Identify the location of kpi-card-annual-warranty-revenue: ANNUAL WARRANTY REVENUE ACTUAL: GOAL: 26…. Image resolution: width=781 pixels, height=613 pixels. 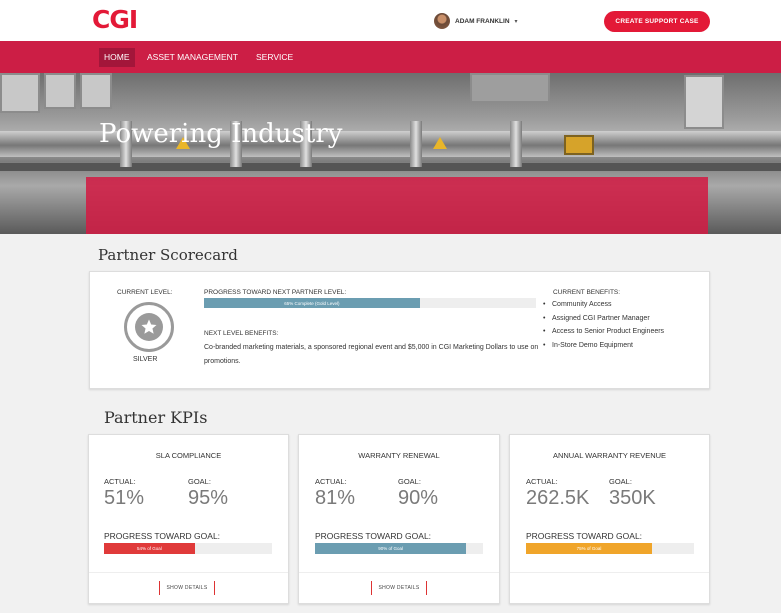
(609, 519).